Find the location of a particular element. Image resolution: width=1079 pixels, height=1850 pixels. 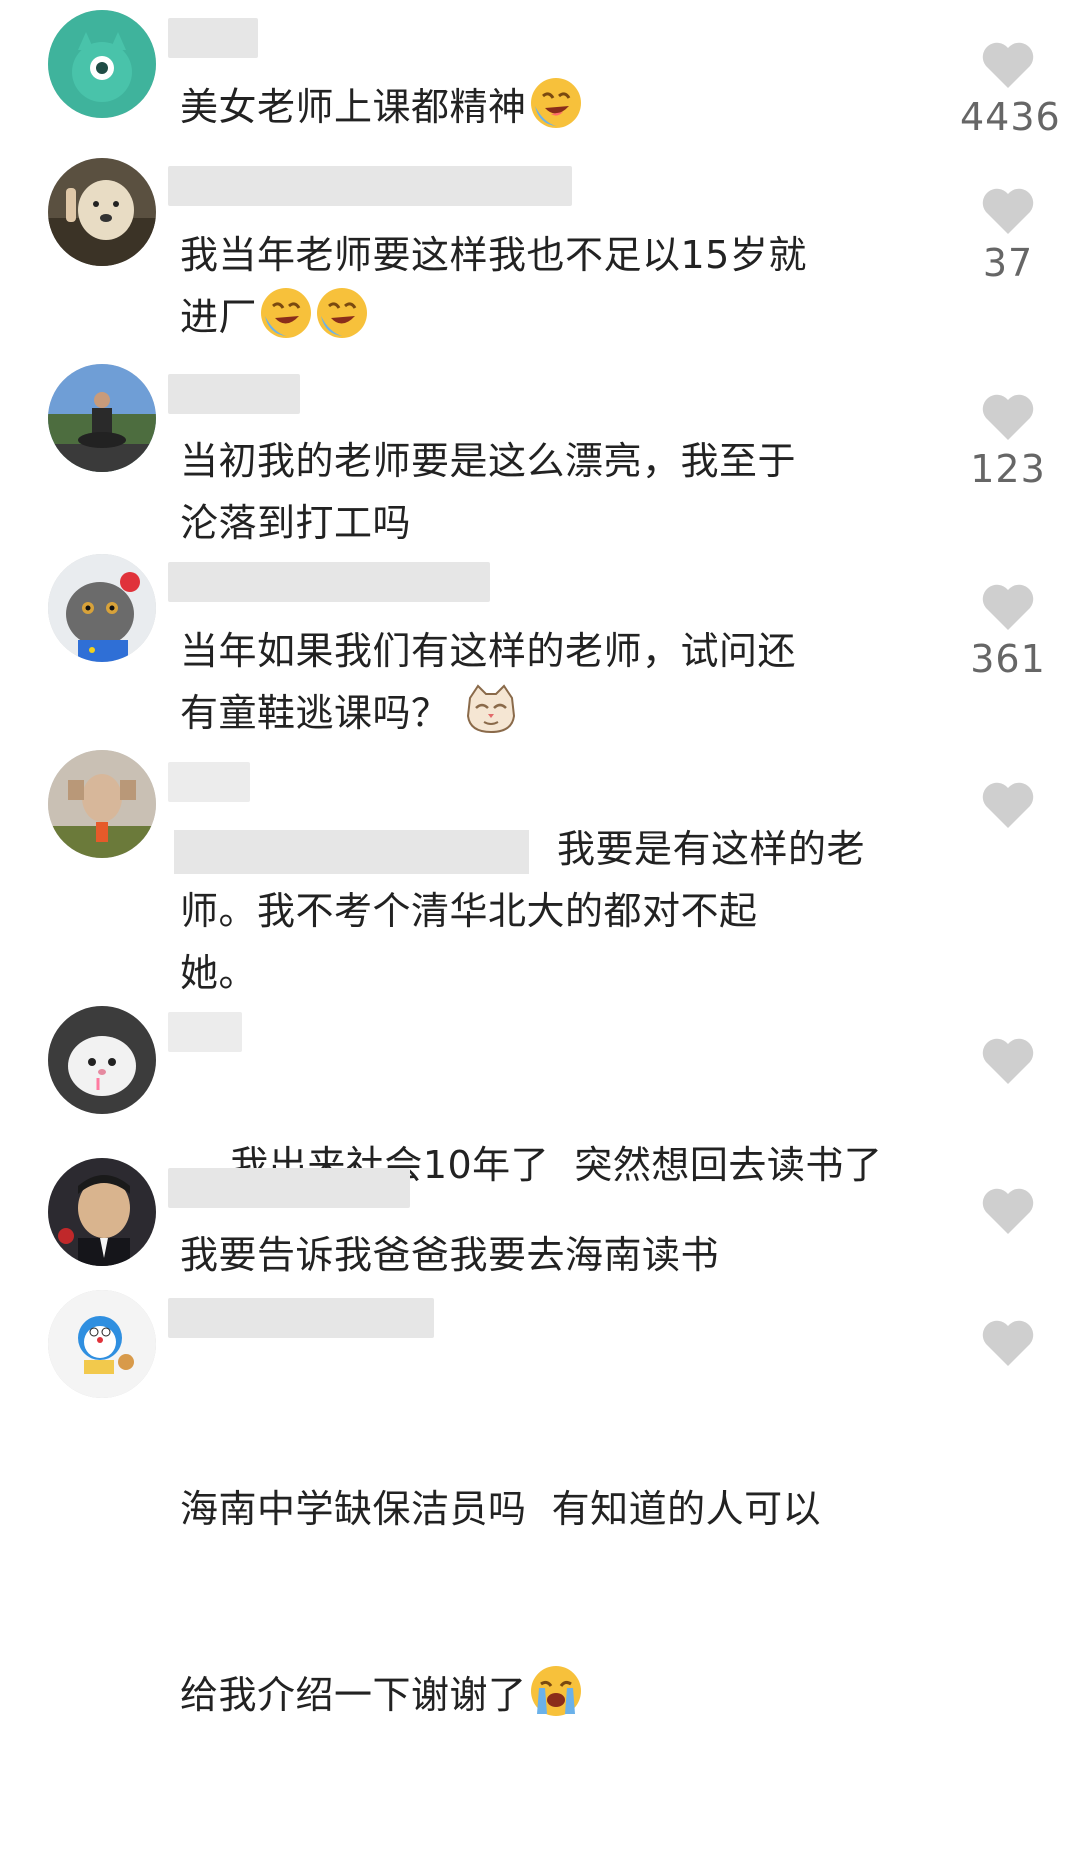

comment-text: 我要是有这样的老 师。我不考个清华北大的都对不起 她。 is located at coordinates (557, 911).